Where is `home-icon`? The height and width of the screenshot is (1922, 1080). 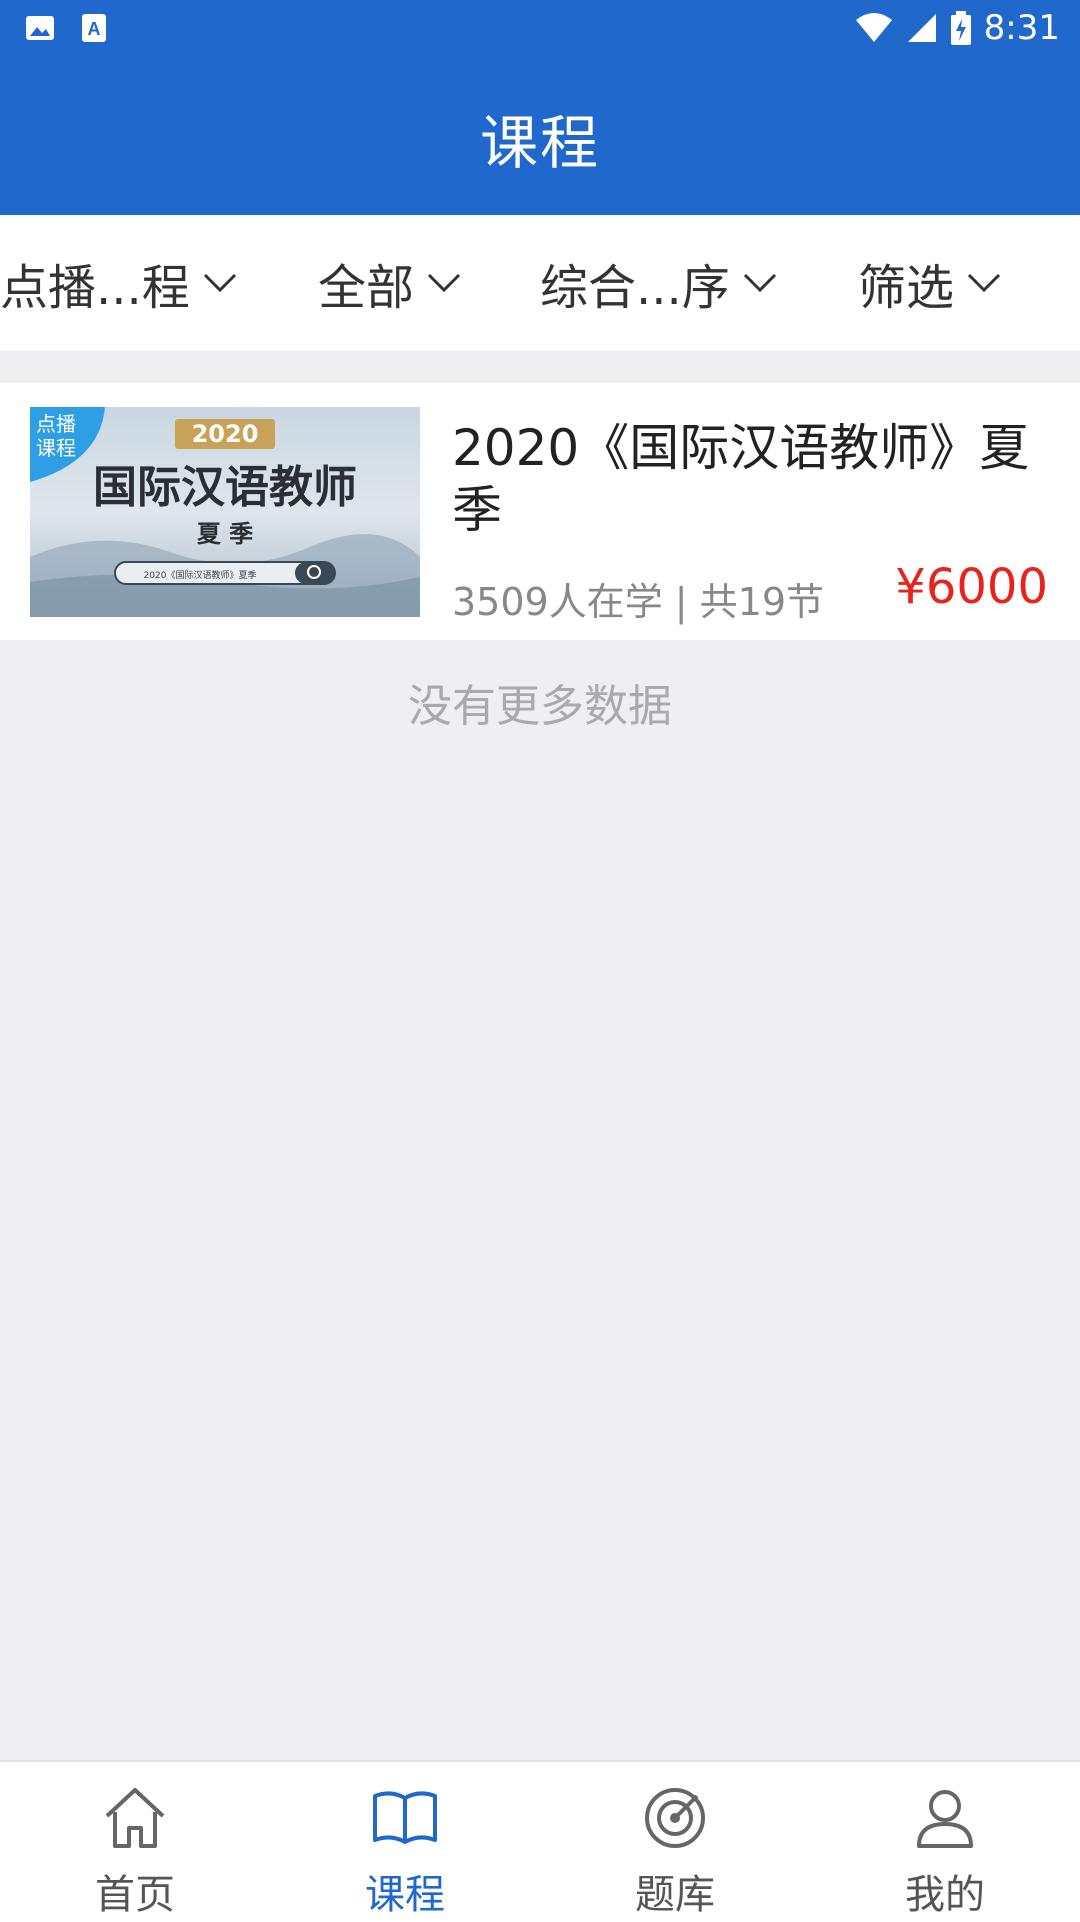
home-icon is located at coordinates (135, 1818).